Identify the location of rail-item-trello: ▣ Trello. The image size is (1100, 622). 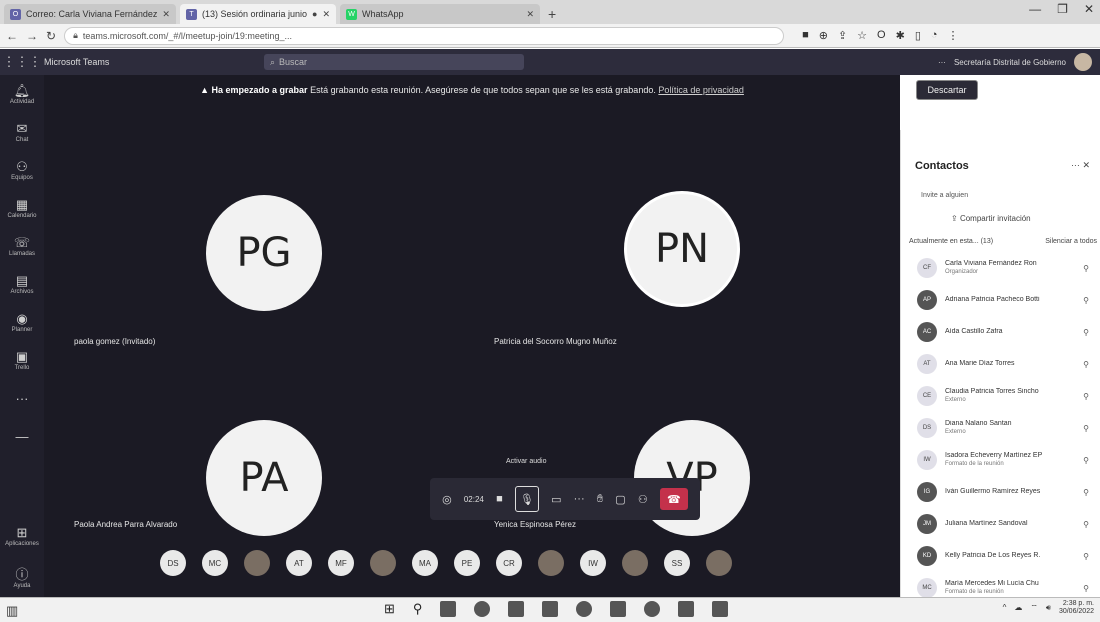
(22, 360).